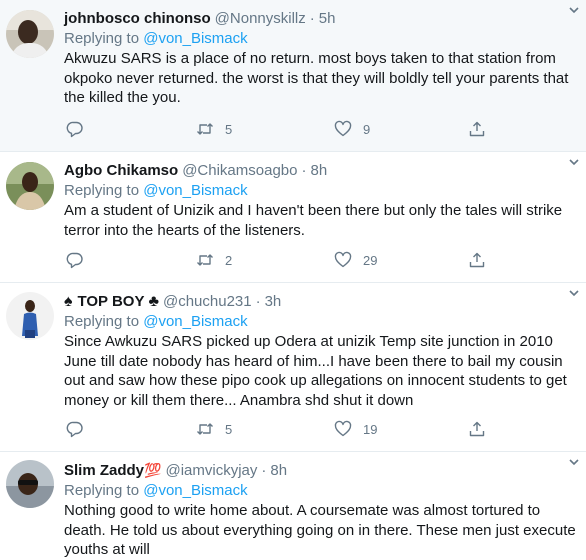 The image size is (586, 560). I want to click on like-button: 19, so click(355, 429).